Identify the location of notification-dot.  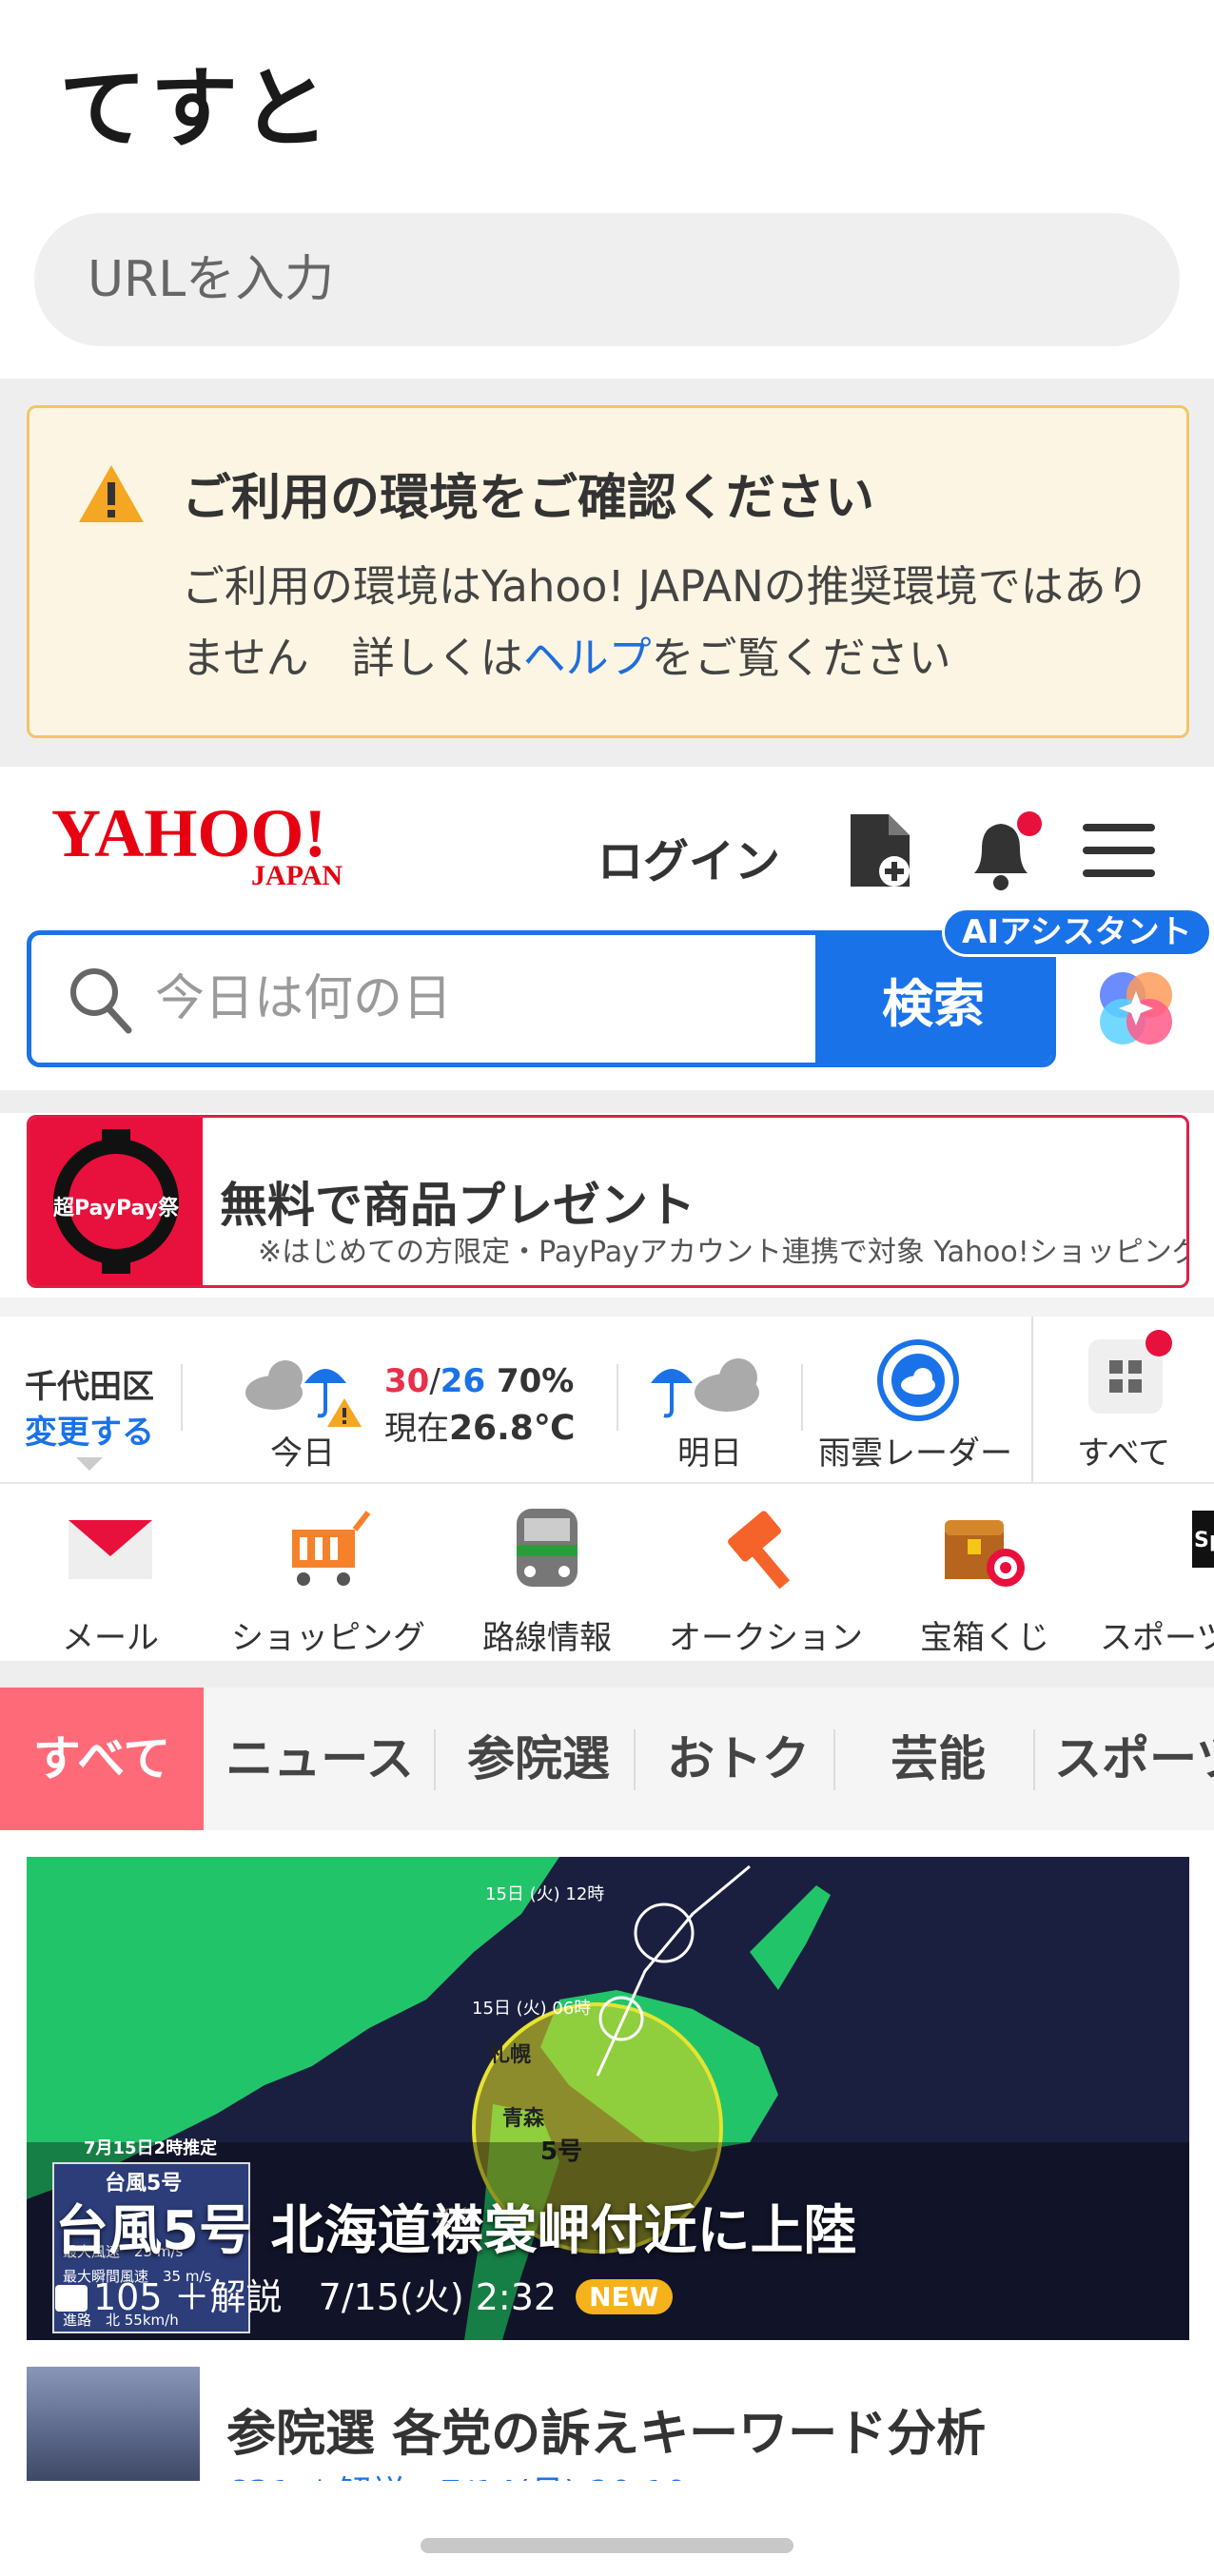
(1158, 1343).